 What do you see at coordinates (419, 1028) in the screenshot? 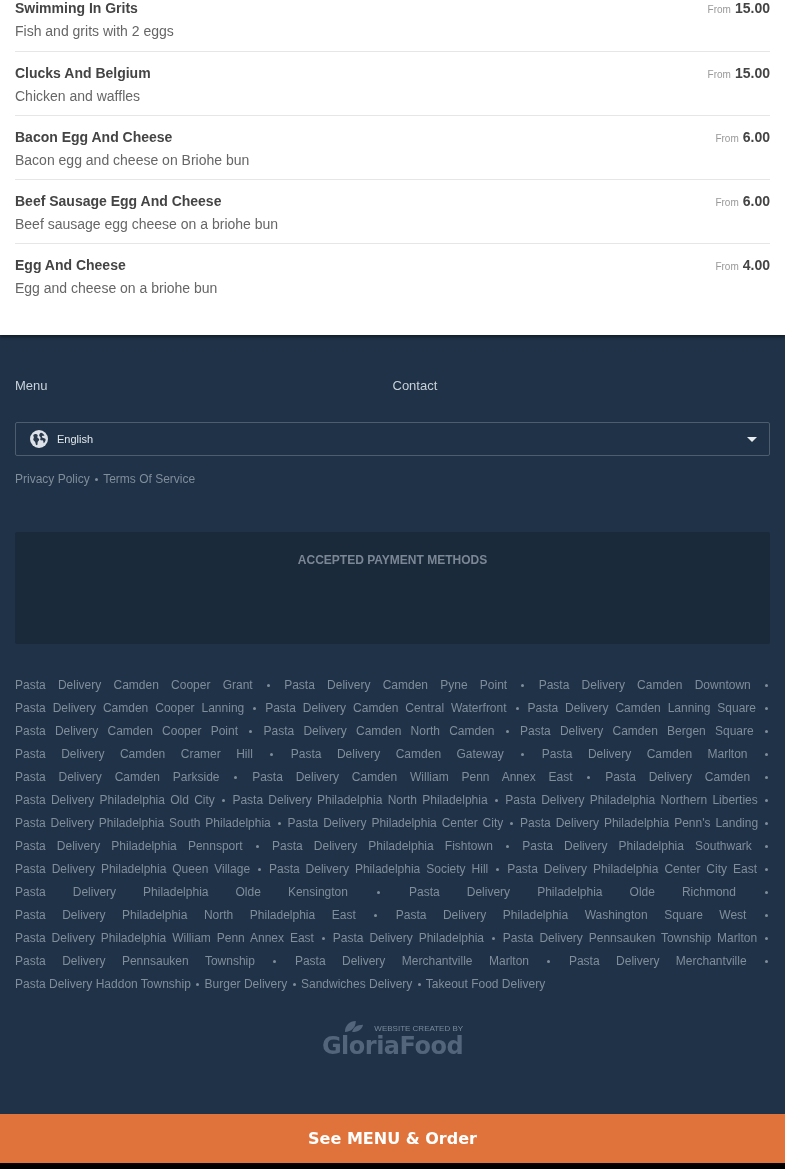
I see `credit-tagline: WEBSITE CREATED BY` at bounding box center [419, 1028].